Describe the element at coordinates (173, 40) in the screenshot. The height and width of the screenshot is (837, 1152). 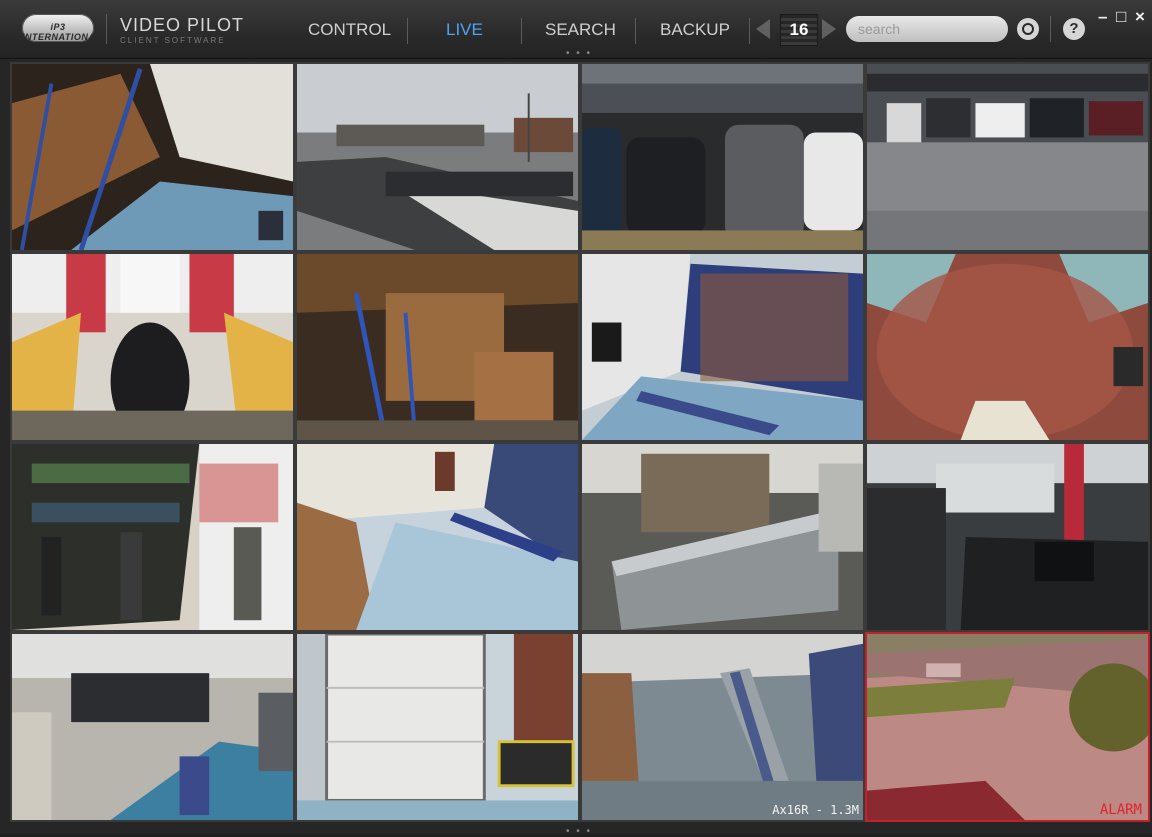
I see `app-subtitle: CLIENT SOFTWARE` at that location.